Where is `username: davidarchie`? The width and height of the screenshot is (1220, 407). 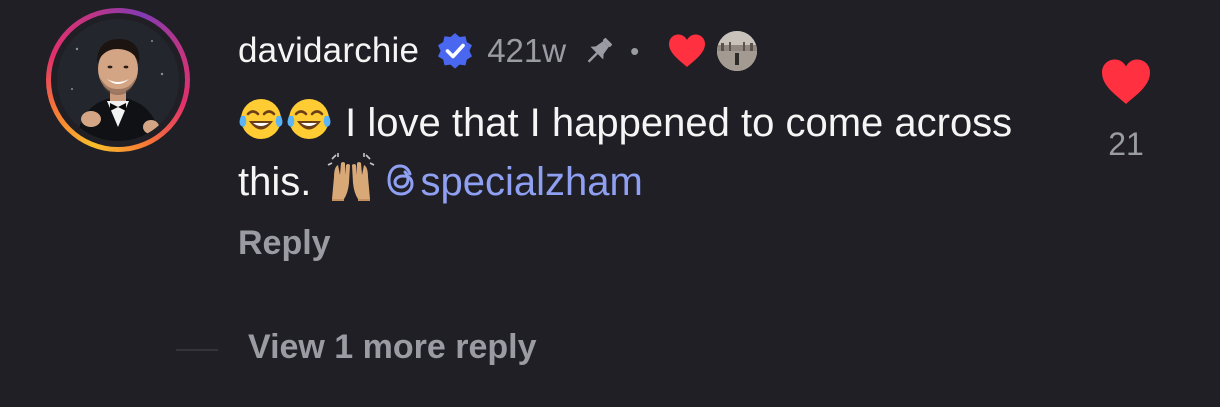
username: davidarchie is located at coordinates (328, 51).